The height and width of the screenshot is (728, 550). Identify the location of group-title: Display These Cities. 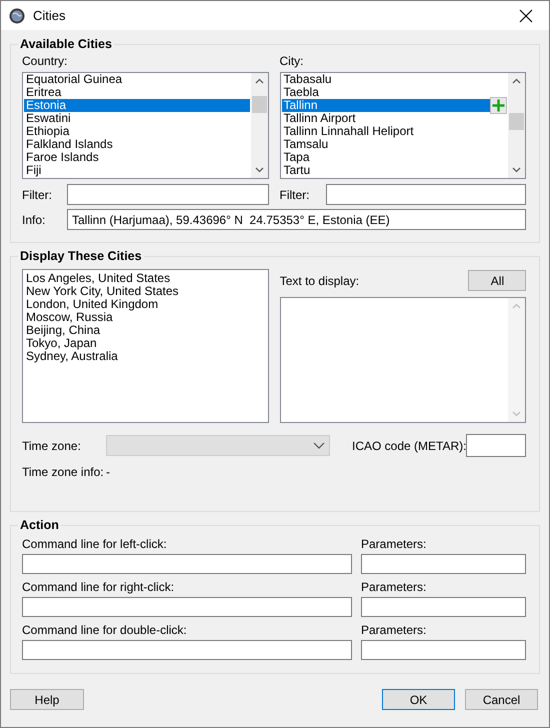
(81, 256).